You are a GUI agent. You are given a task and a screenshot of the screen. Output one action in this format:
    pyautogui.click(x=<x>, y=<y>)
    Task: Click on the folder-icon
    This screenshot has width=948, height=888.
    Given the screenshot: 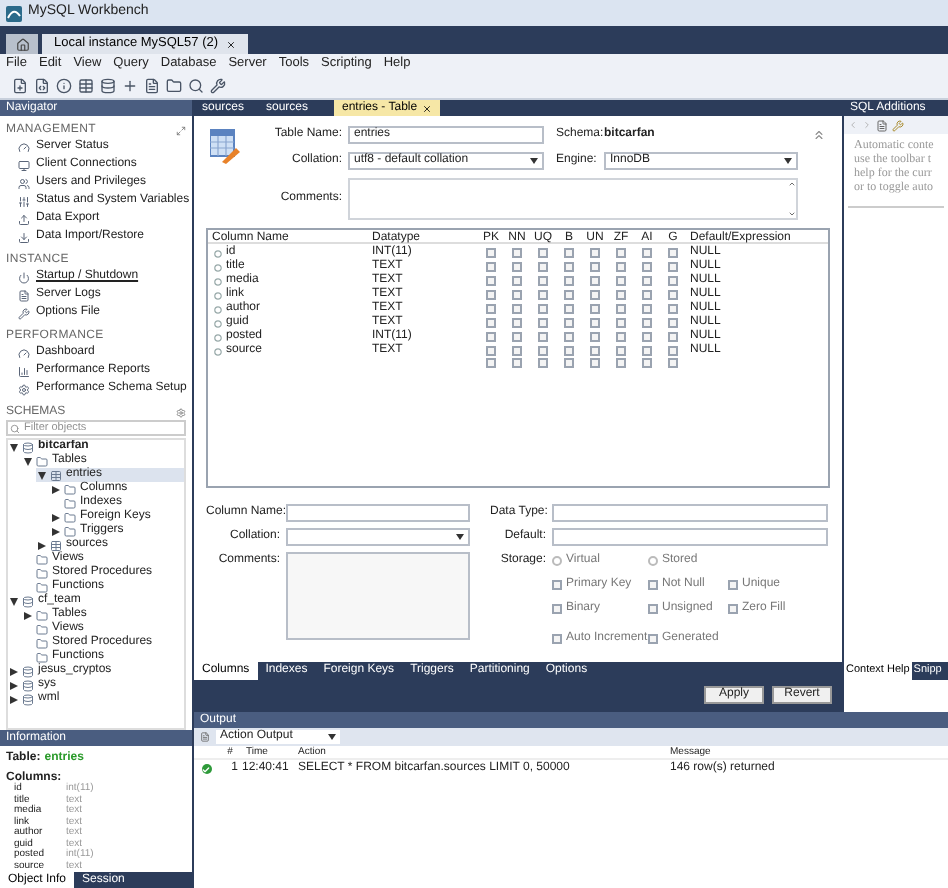 What is the action you would take?
    pyautogui.click(x=174, y=86)
    